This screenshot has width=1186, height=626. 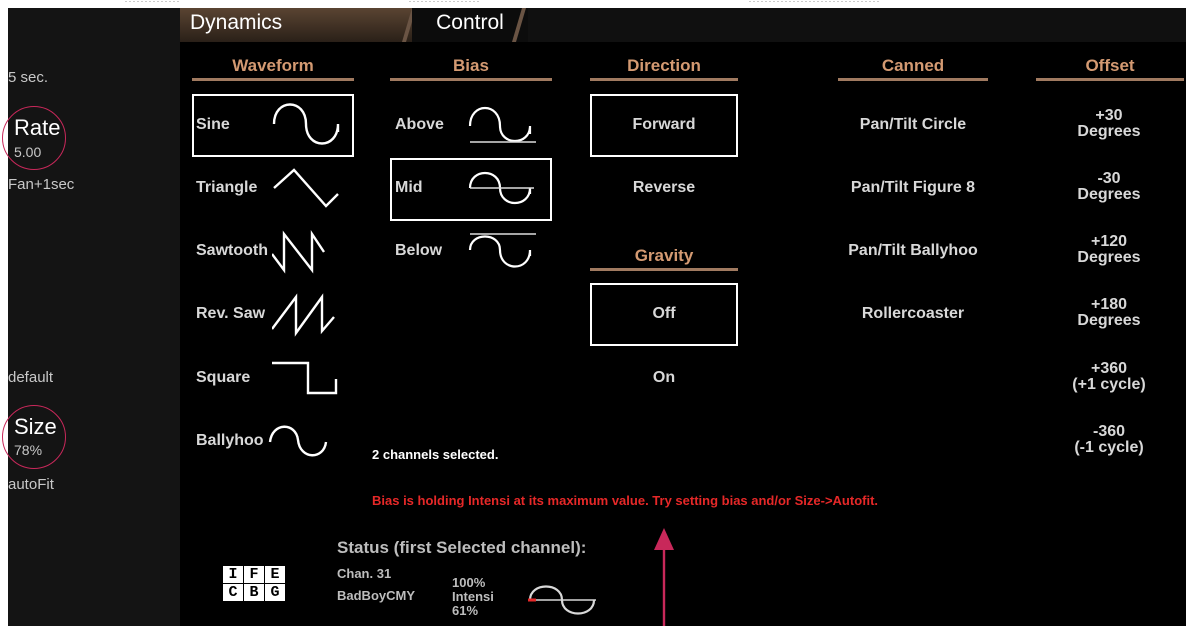 What do you see at coordinates (471, 68) in the screenshot?
I see `header-bias: Bias` at bounding box center [471, 68].